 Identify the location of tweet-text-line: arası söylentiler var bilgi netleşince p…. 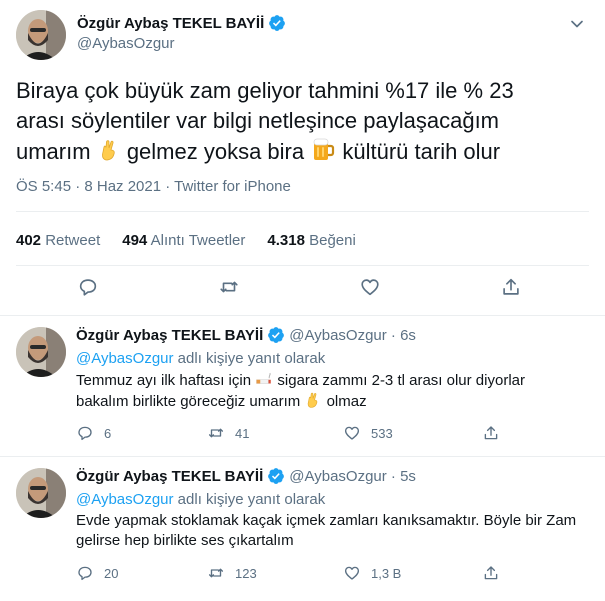
(258, 120).